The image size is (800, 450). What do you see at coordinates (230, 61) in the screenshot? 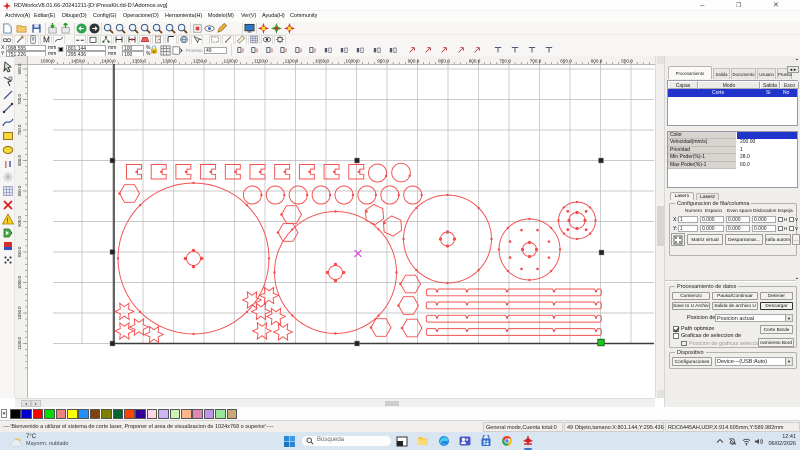
I see `svg-text: 1200.0` at bounding box center [230, 61].